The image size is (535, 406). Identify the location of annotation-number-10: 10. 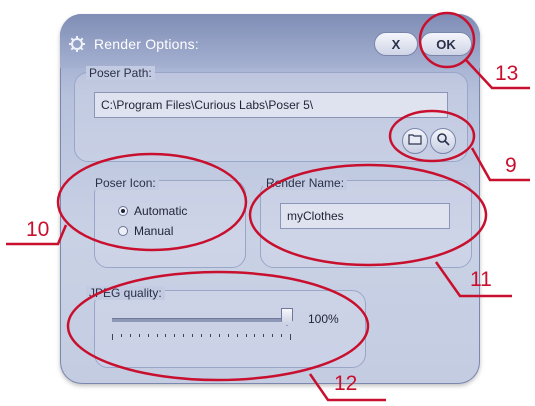
(38, 229).